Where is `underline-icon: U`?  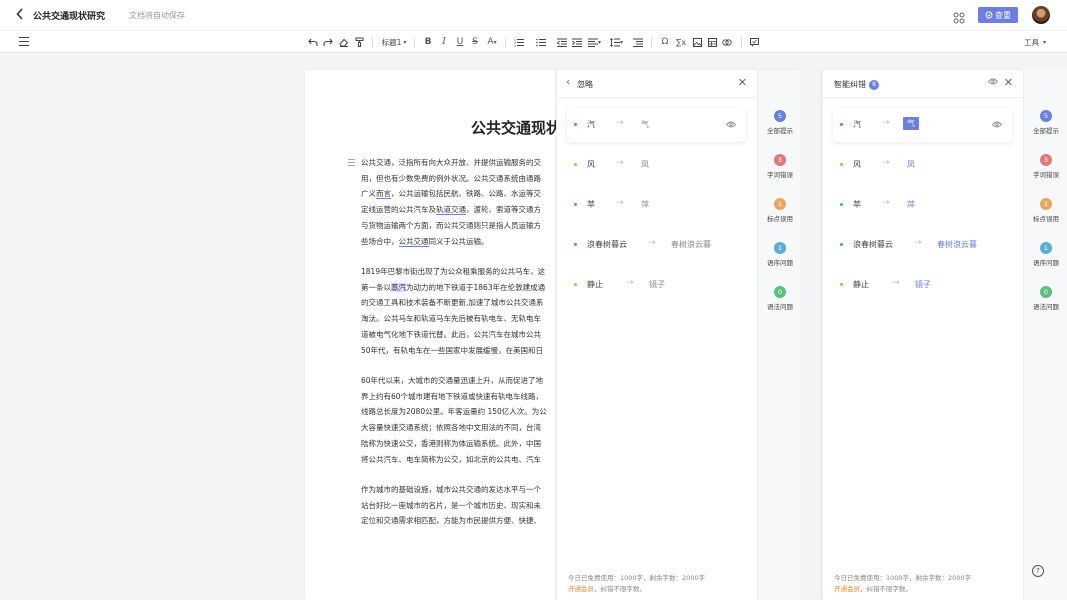
underline-icon: U is located at coordinates (460, 42).